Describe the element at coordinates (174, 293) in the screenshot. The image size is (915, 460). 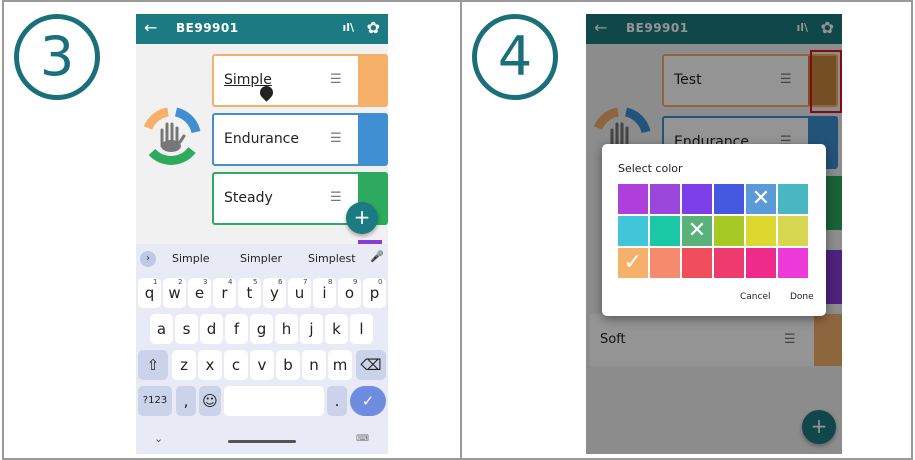
I see `key-w: w` at that location.